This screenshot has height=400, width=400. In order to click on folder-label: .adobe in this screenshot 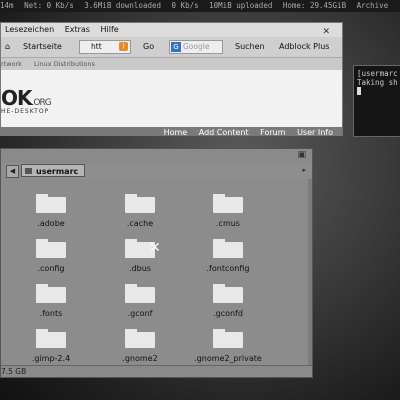, I will do `click(51, 223)`.